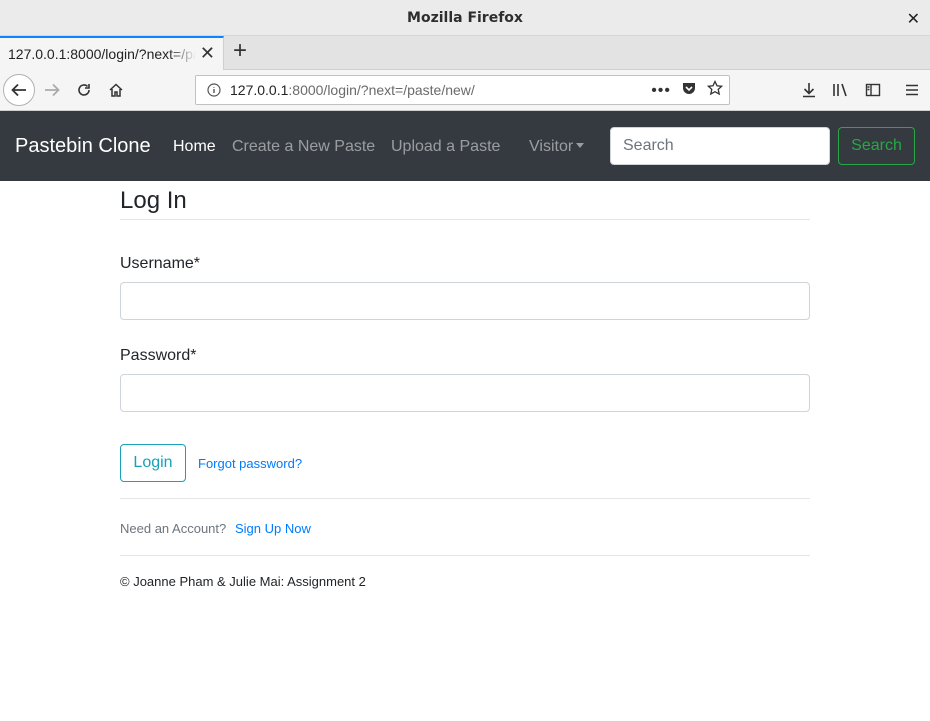 The image size is (930, 721). Describe the element at coordinates (913, 19) in the screenshot. I see `window-close-icon: ✕` at that location.